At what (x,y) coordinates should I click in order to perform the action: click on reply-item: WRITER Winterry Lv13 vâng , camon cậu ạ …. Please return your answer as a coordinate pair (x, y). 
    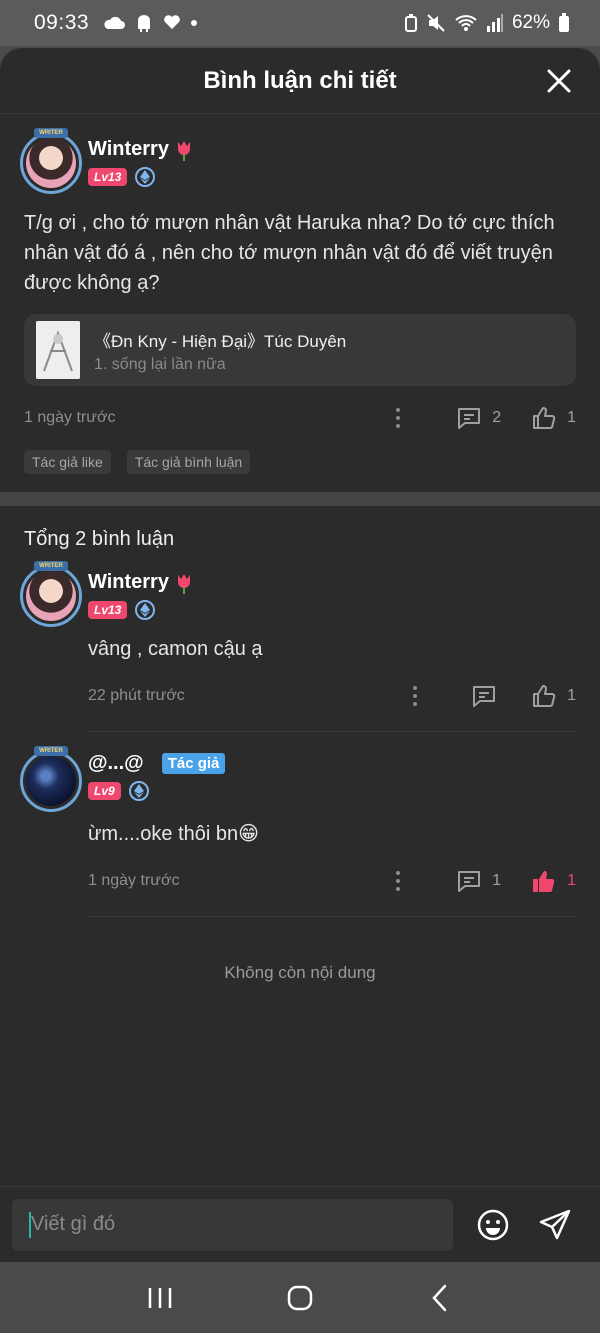
    Looking at the image, I should click on (300, 646).